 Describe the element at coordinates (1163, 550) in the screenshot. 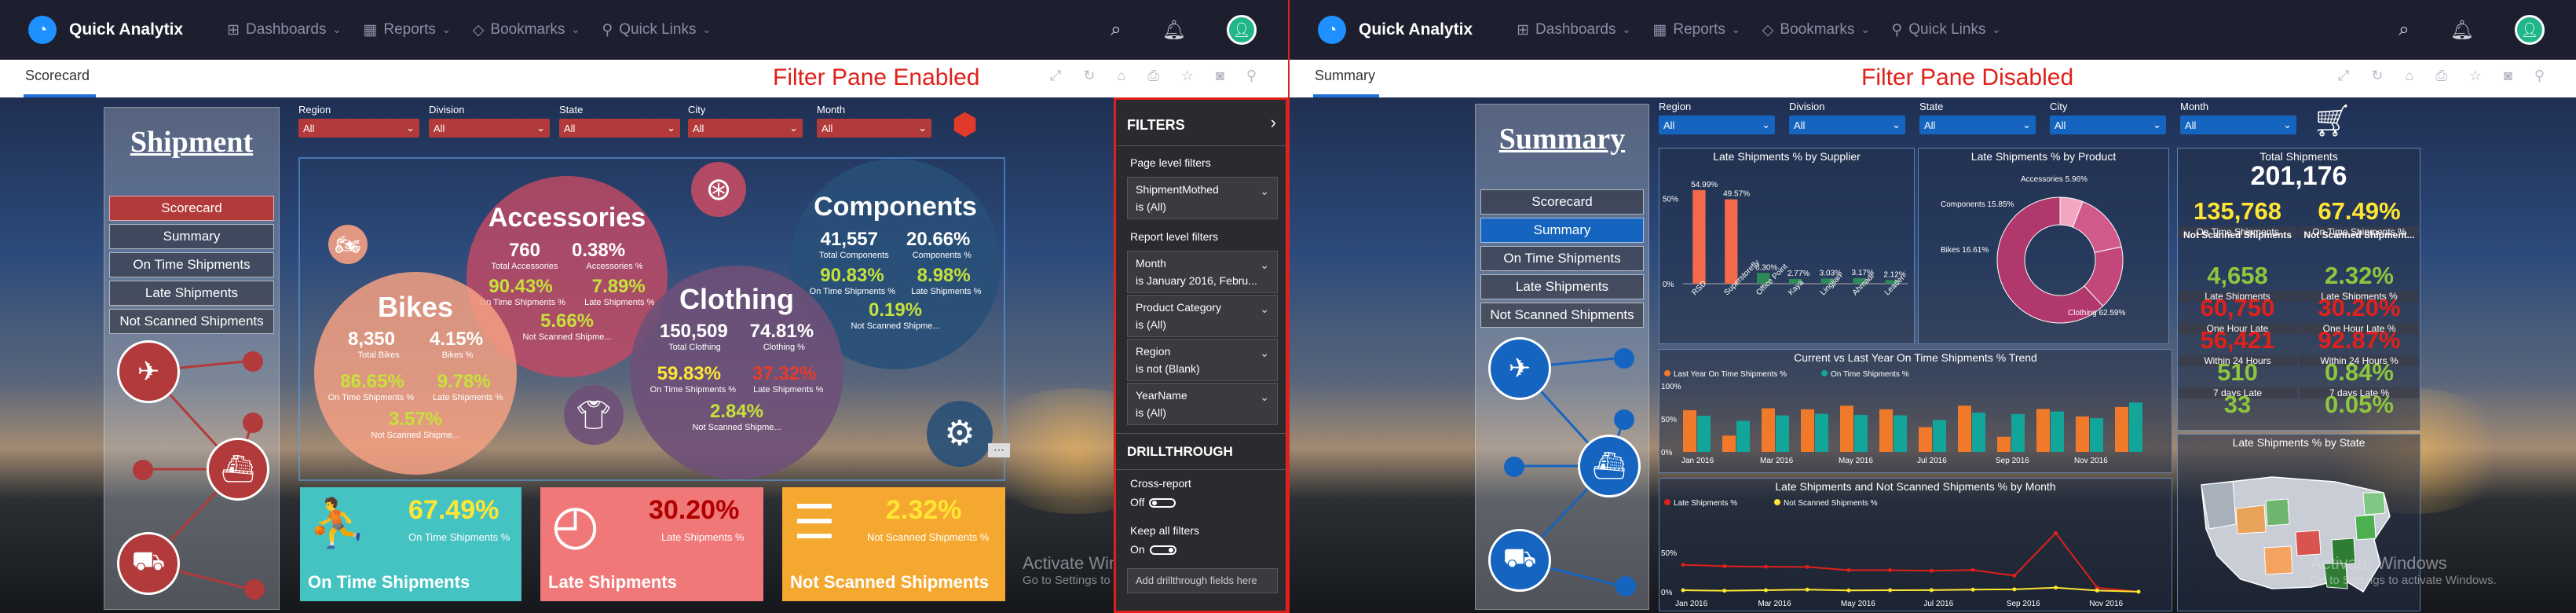

I see `toggle-switch-on` at that location.